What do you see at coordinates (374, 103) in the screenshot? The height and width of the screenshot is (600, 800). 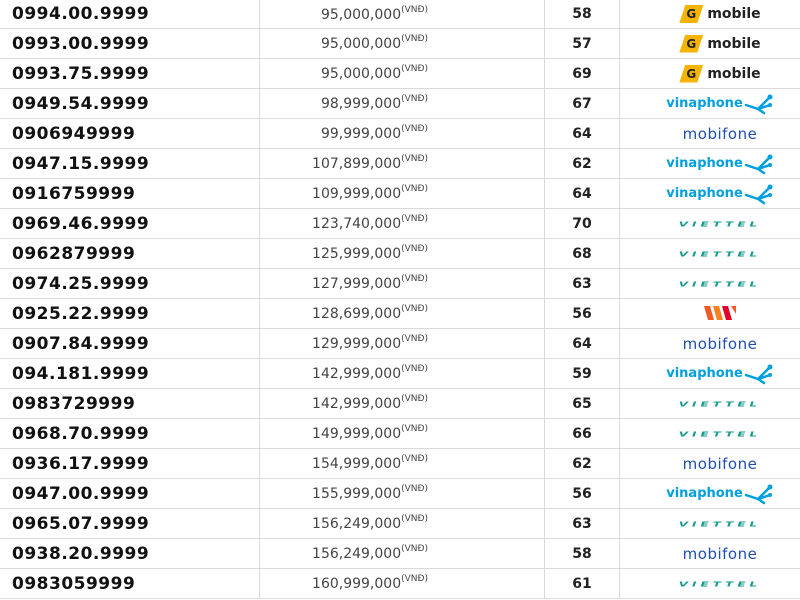 I see `price-value: 98,999,000(VNĐ)` at bounding box center [374, 103].